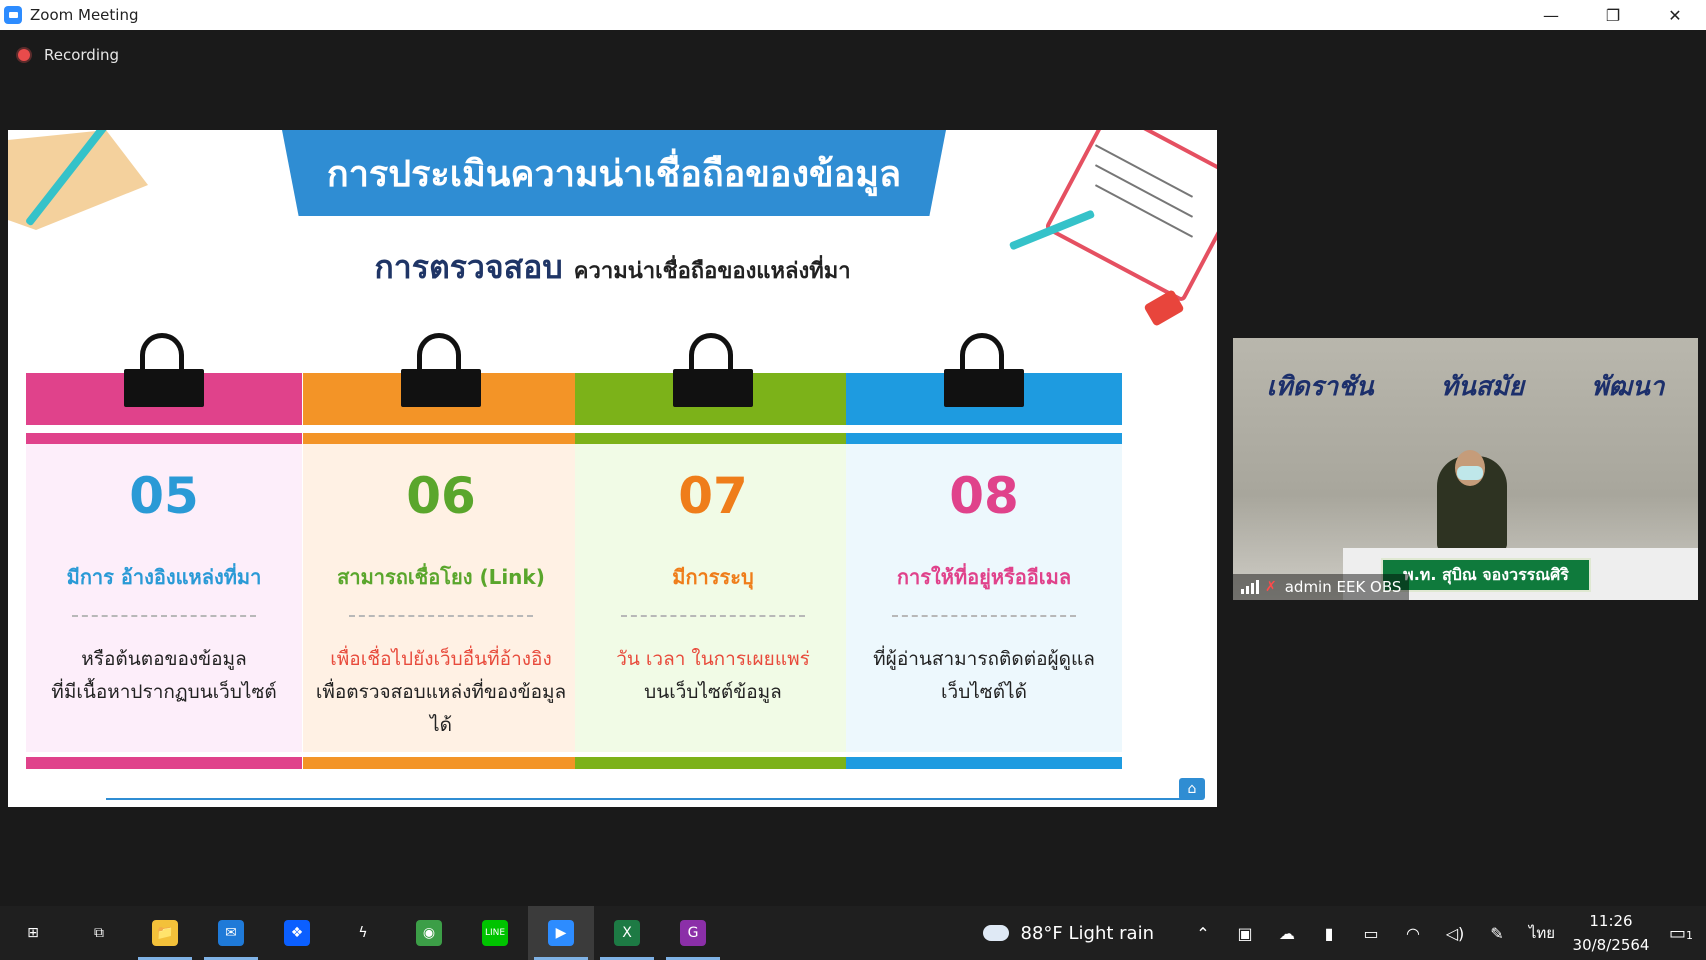 The width and height of the screenshot is (1706, 960). I want to click on card-description: ที่ผู้อ่านสามารถติดต่อผู้ดูแล เว็บไซต์ได้, so click(984, 676).